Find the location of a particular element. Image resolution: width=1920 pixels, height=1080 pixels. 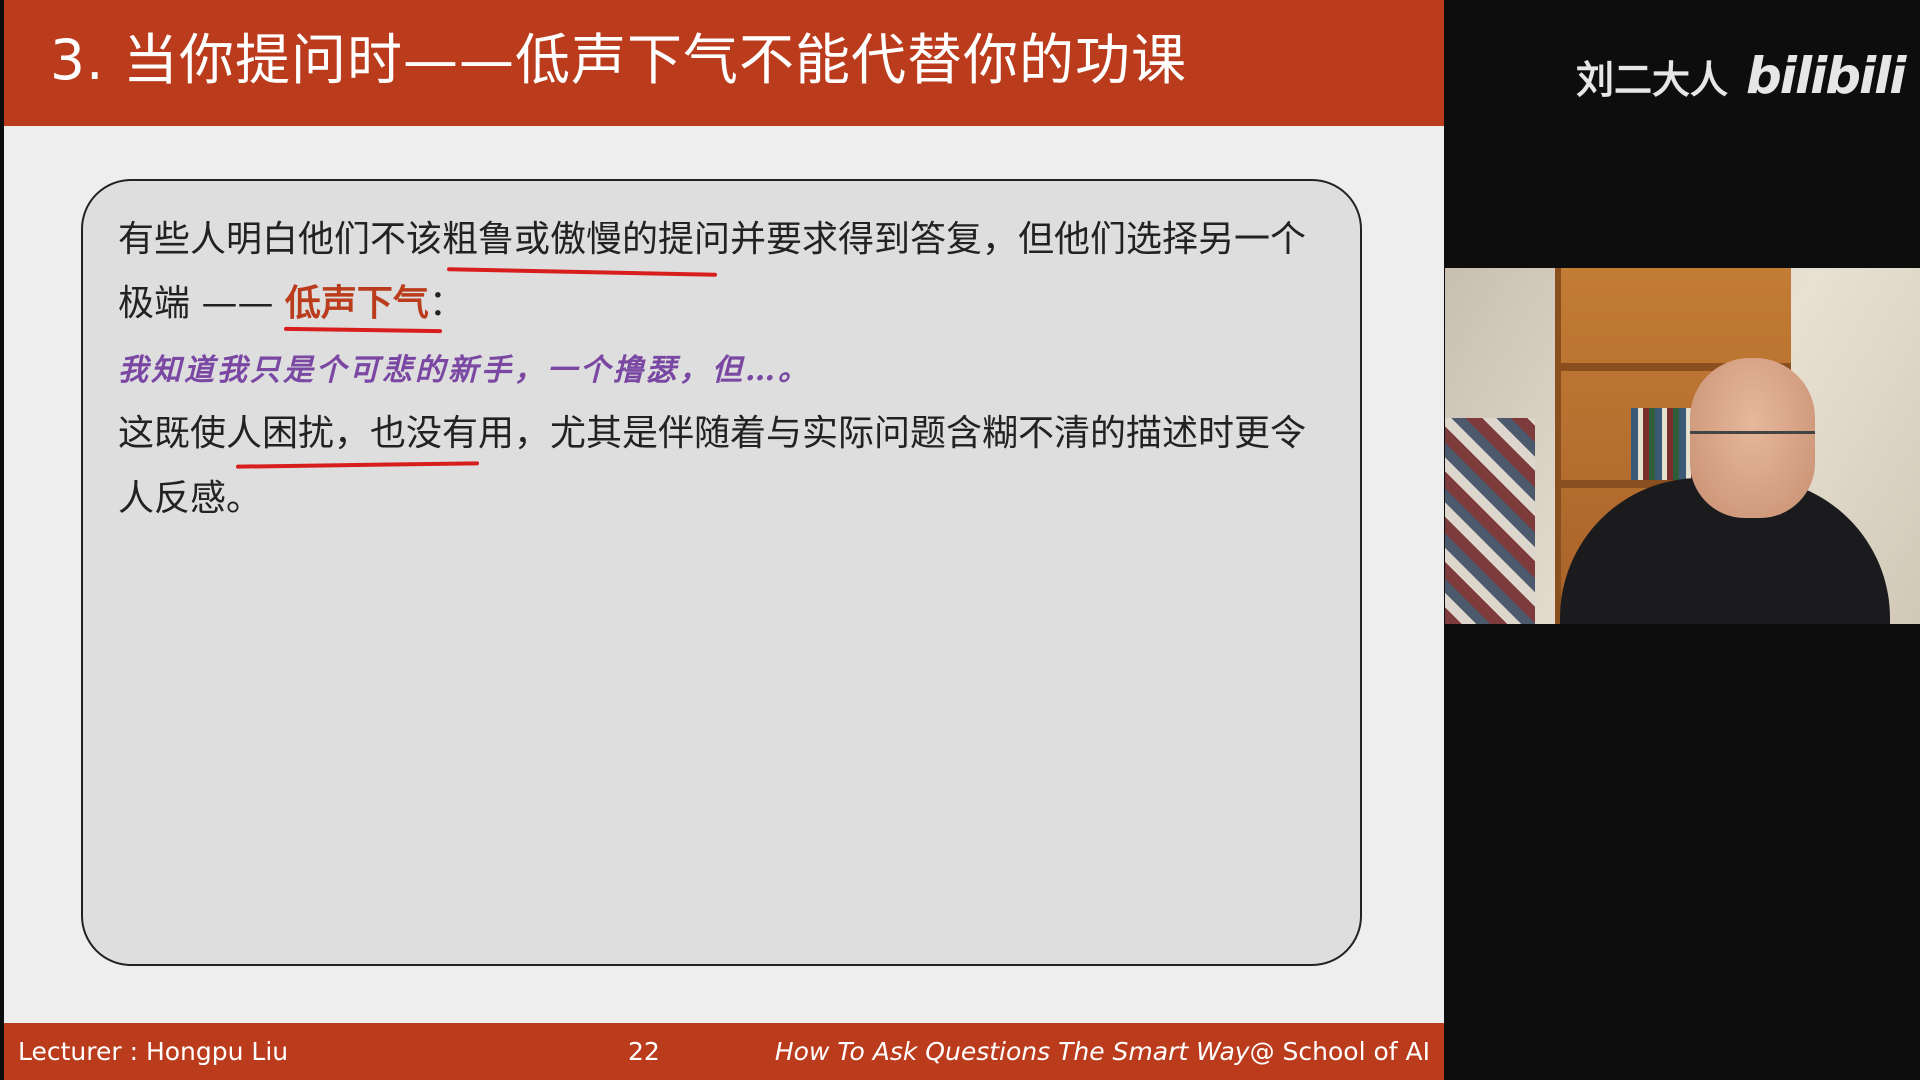

line2-prefix: 极端 —— is located at coordinates (201, 303).